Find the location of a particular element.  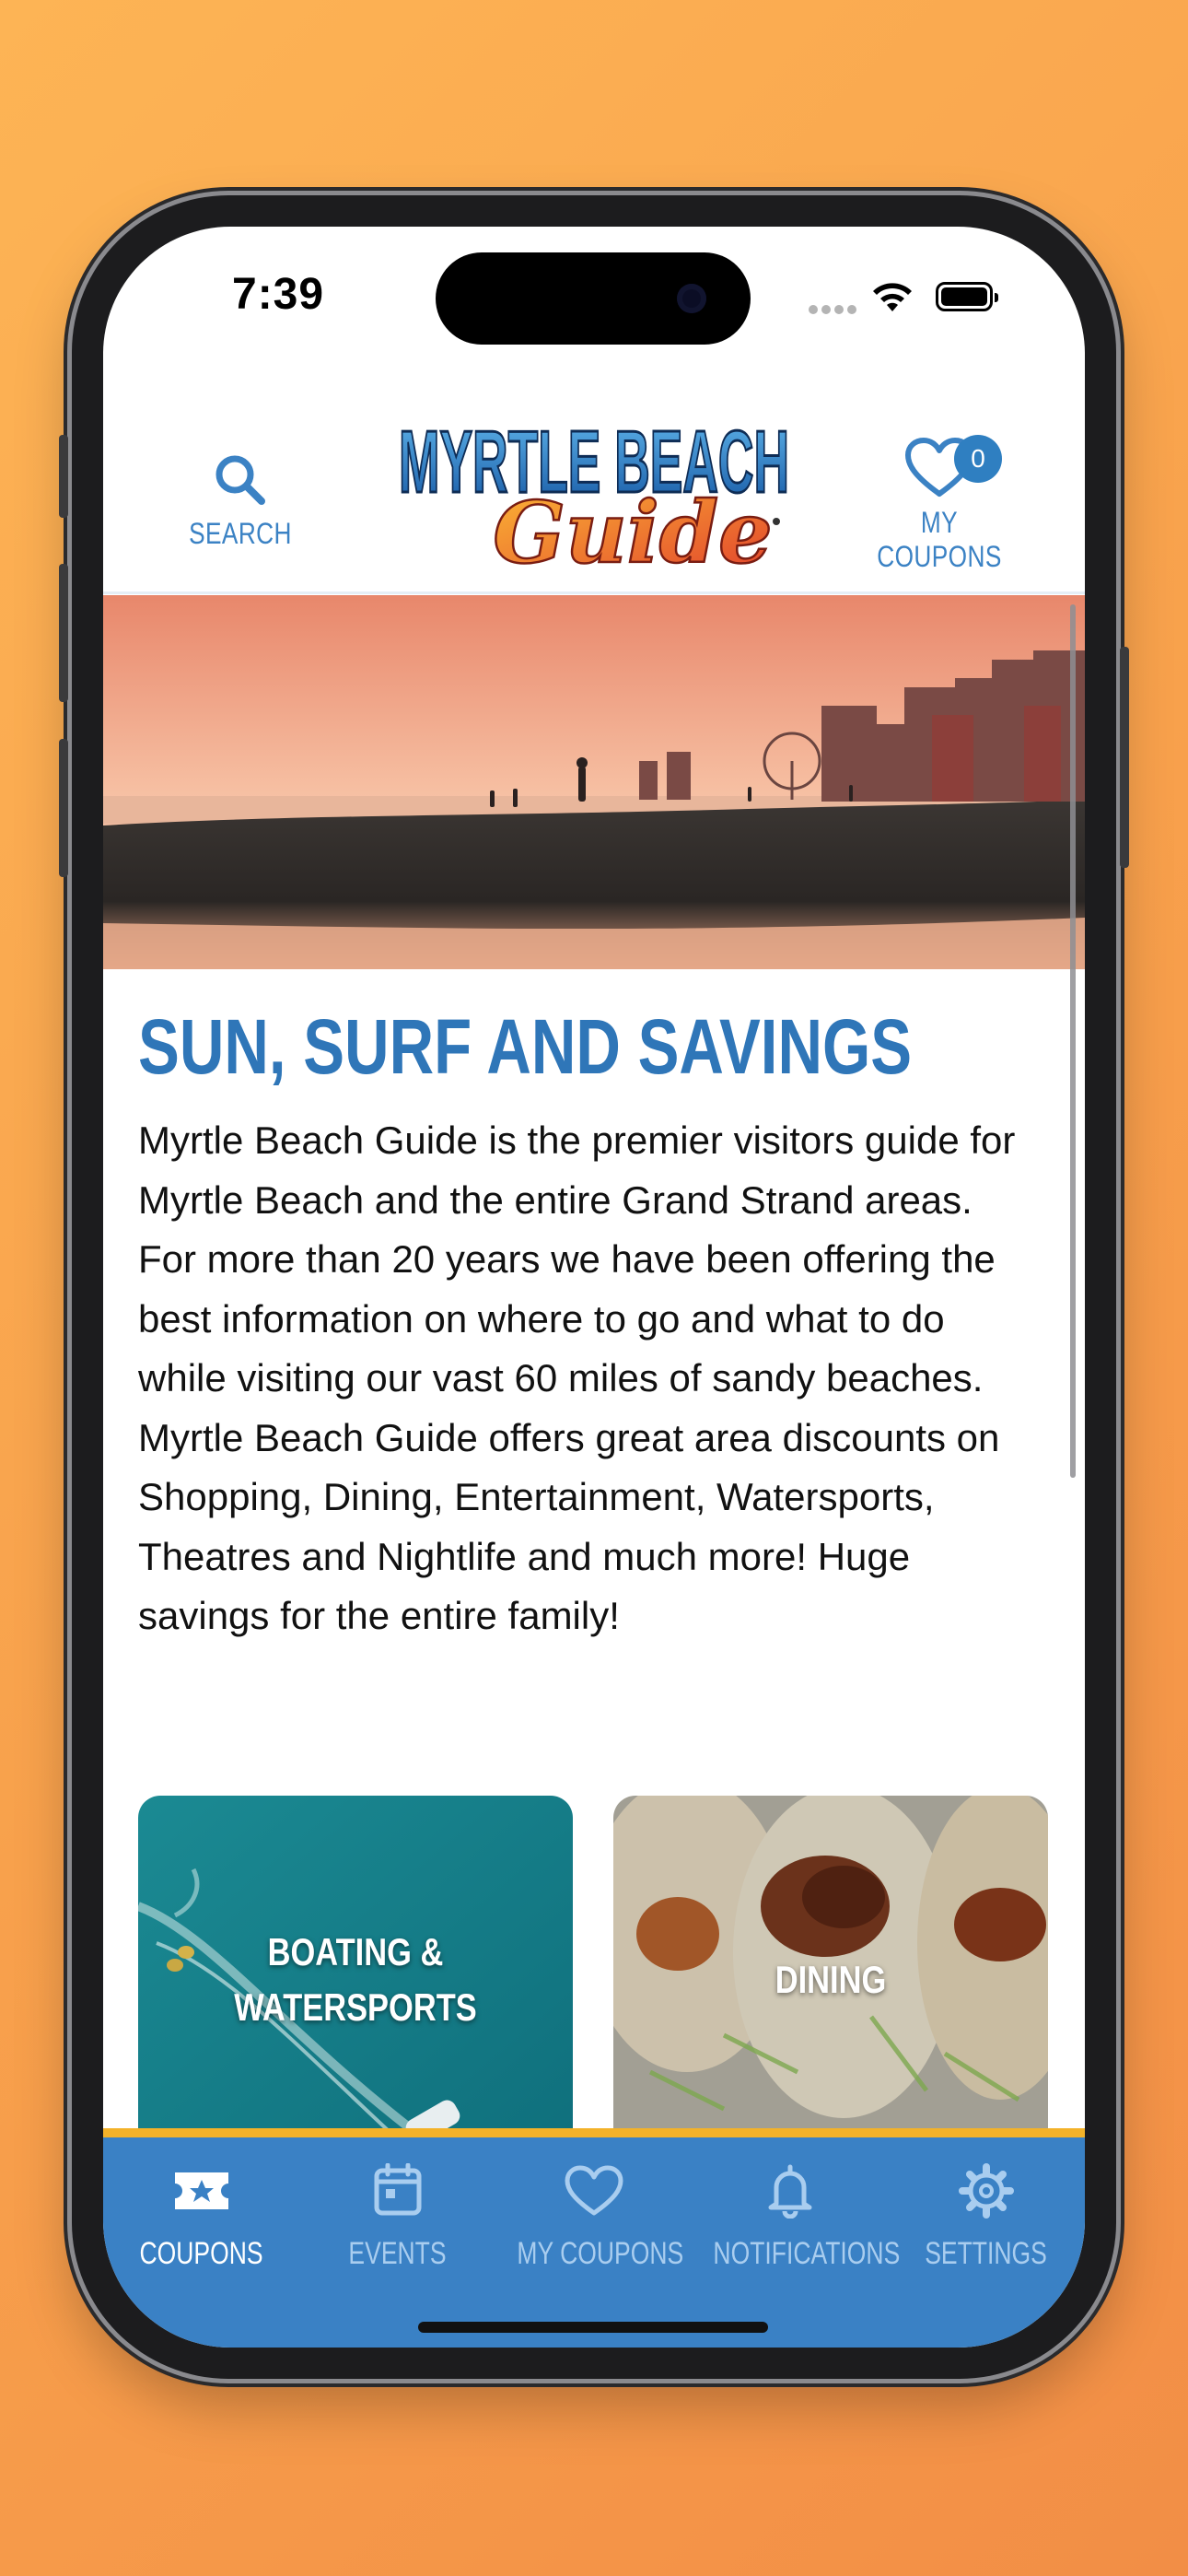

tab-notifications: NOTIFICATIONS is located at coordinates (796, 2217).